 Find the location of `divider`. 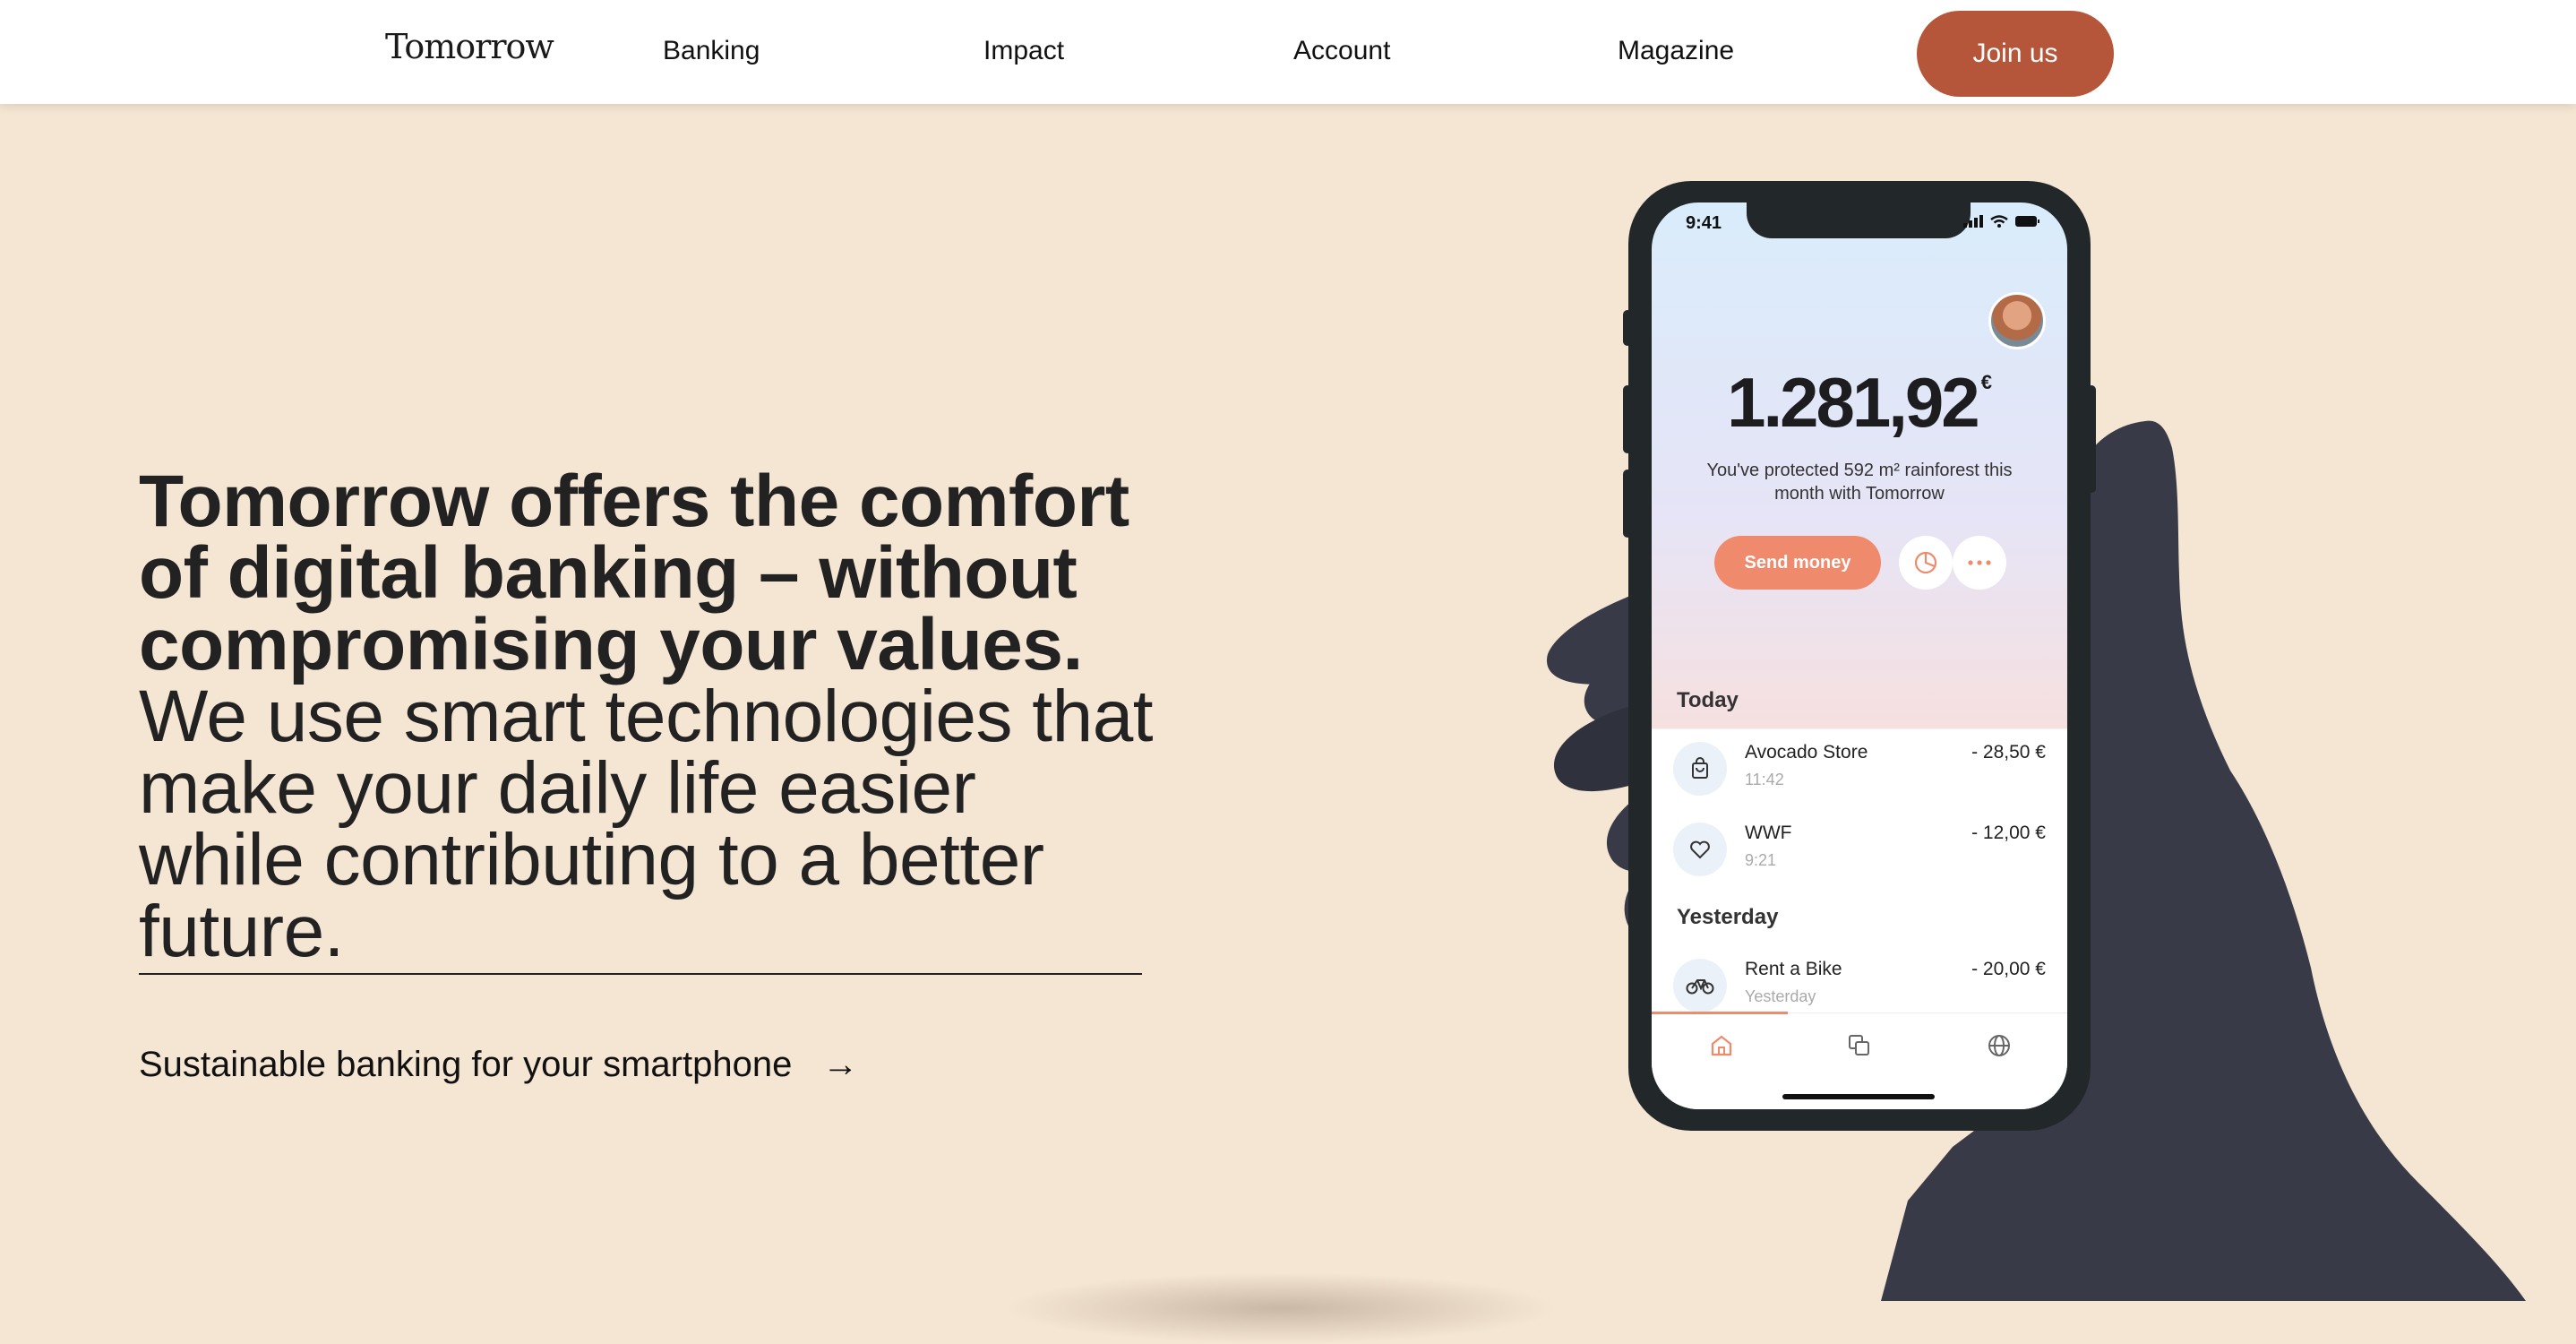

divider is located at coordinates (640, 974).